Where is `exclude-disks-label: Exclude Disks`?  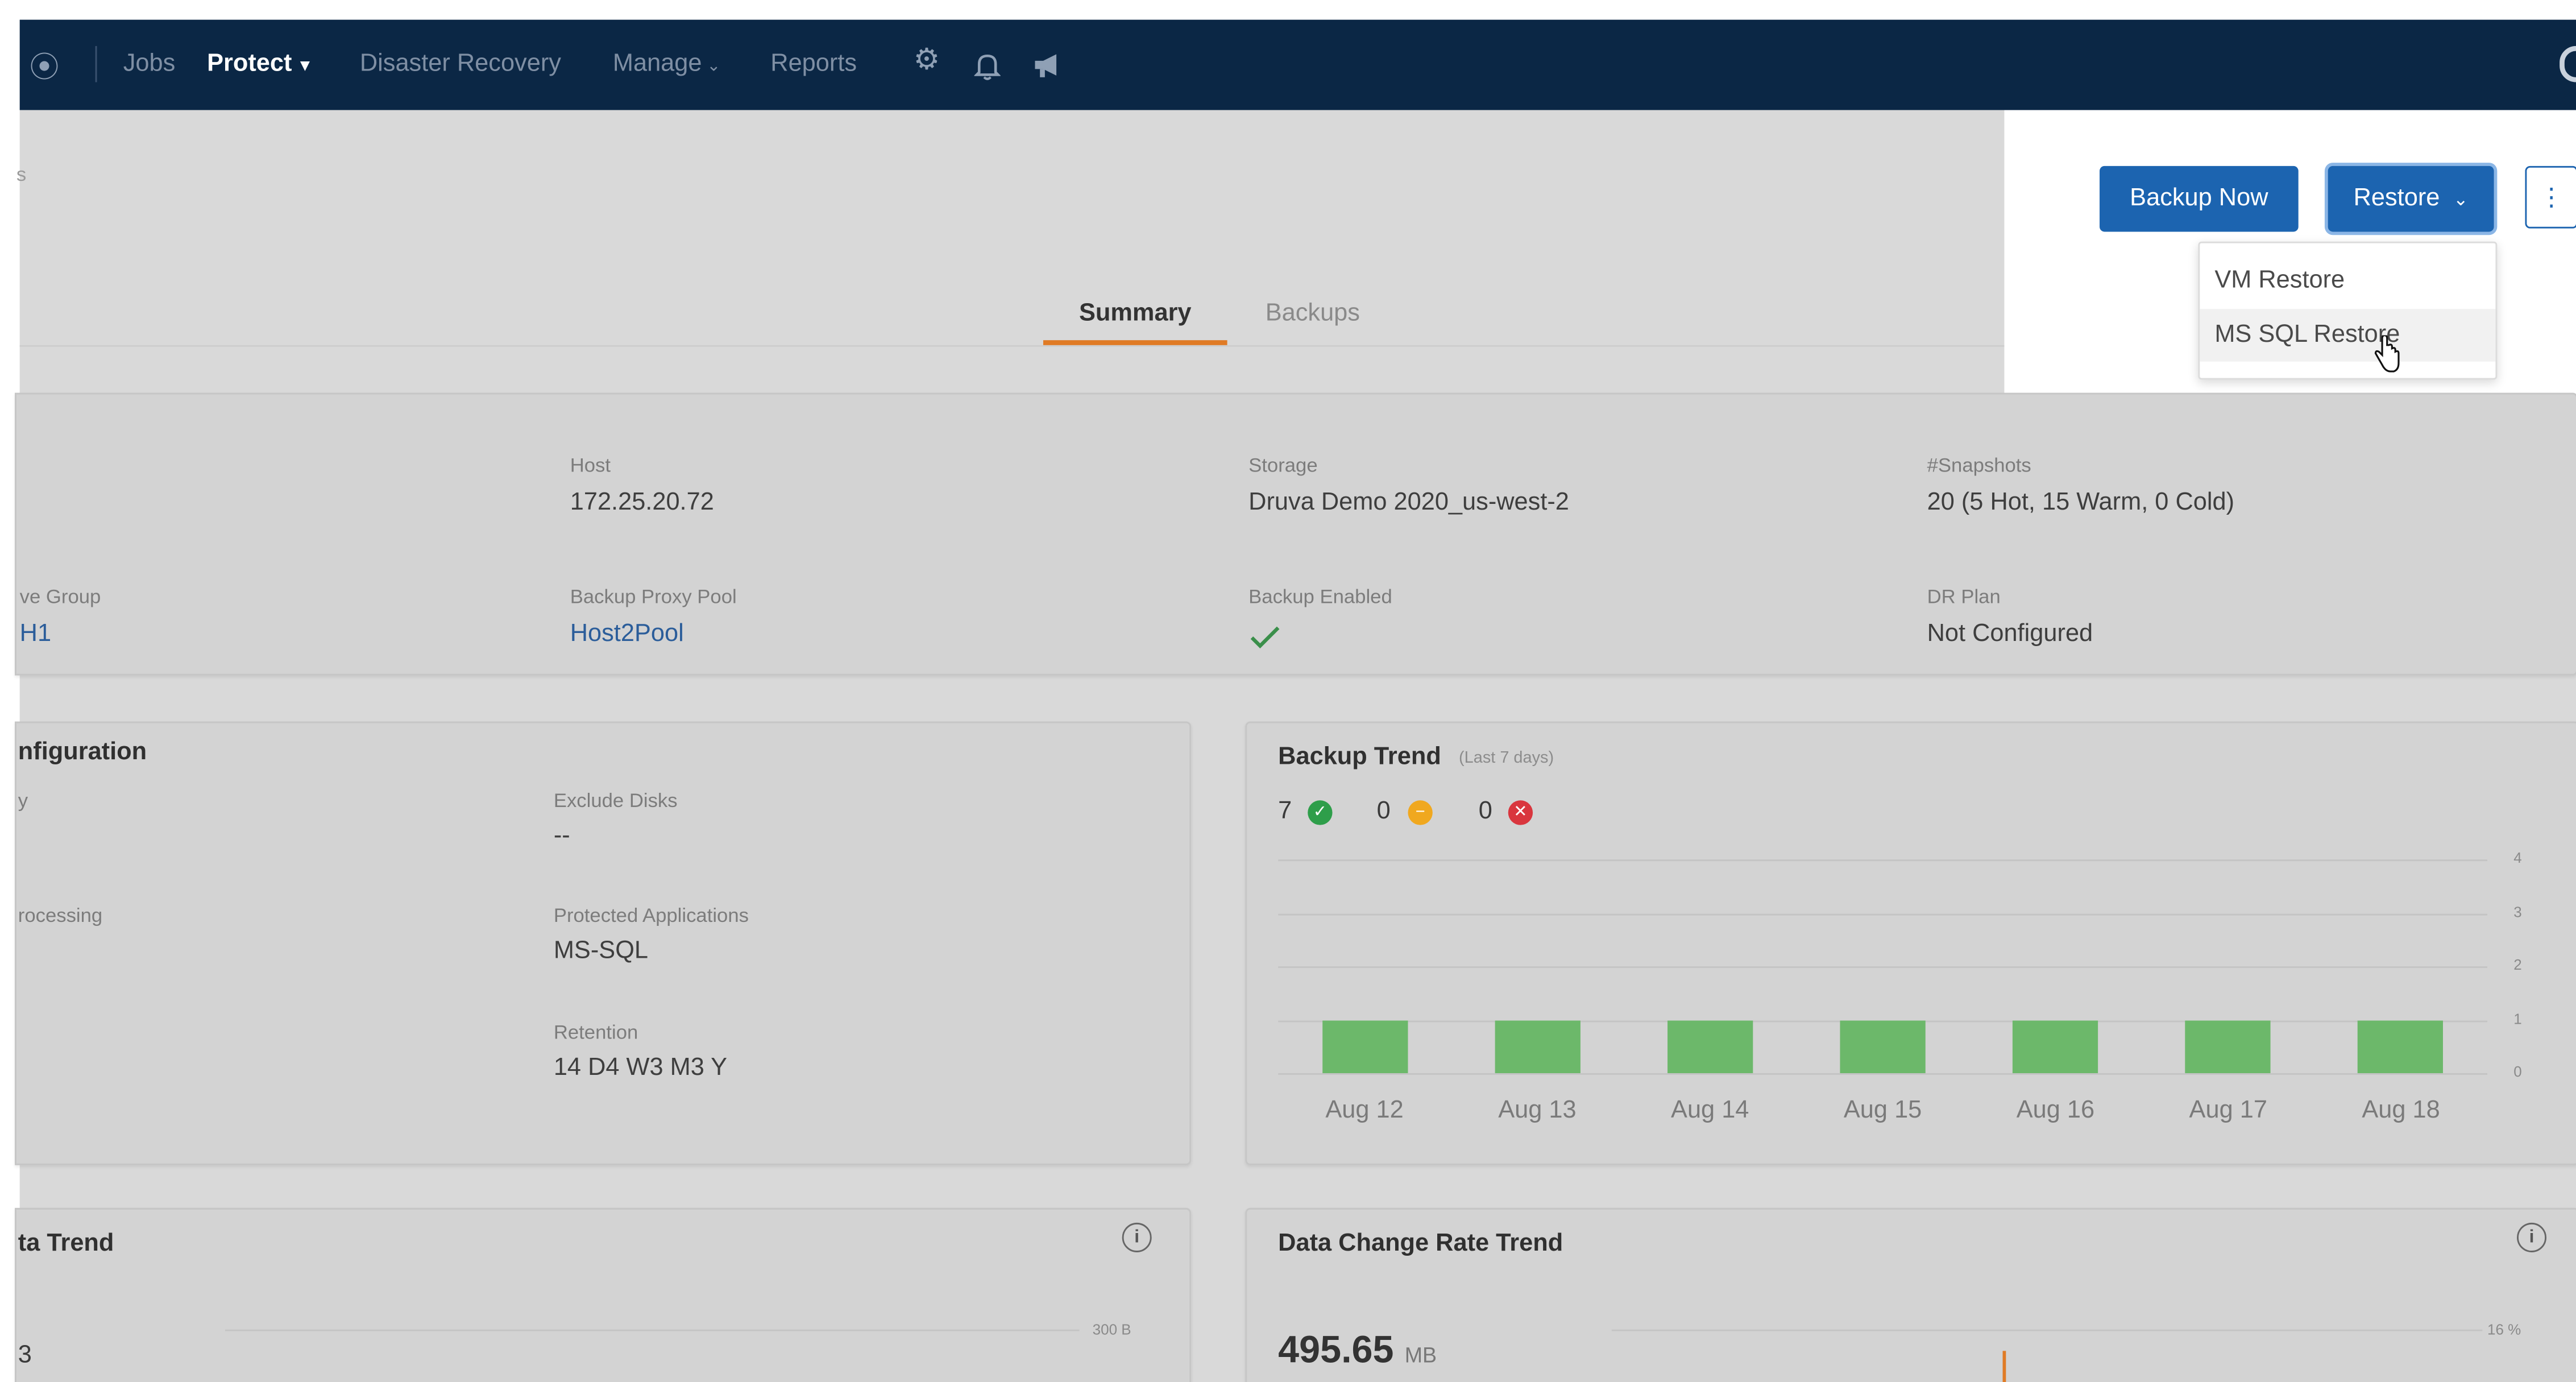 exclude-disks-label: Exclude Disks is located at coordinates (616, 800).